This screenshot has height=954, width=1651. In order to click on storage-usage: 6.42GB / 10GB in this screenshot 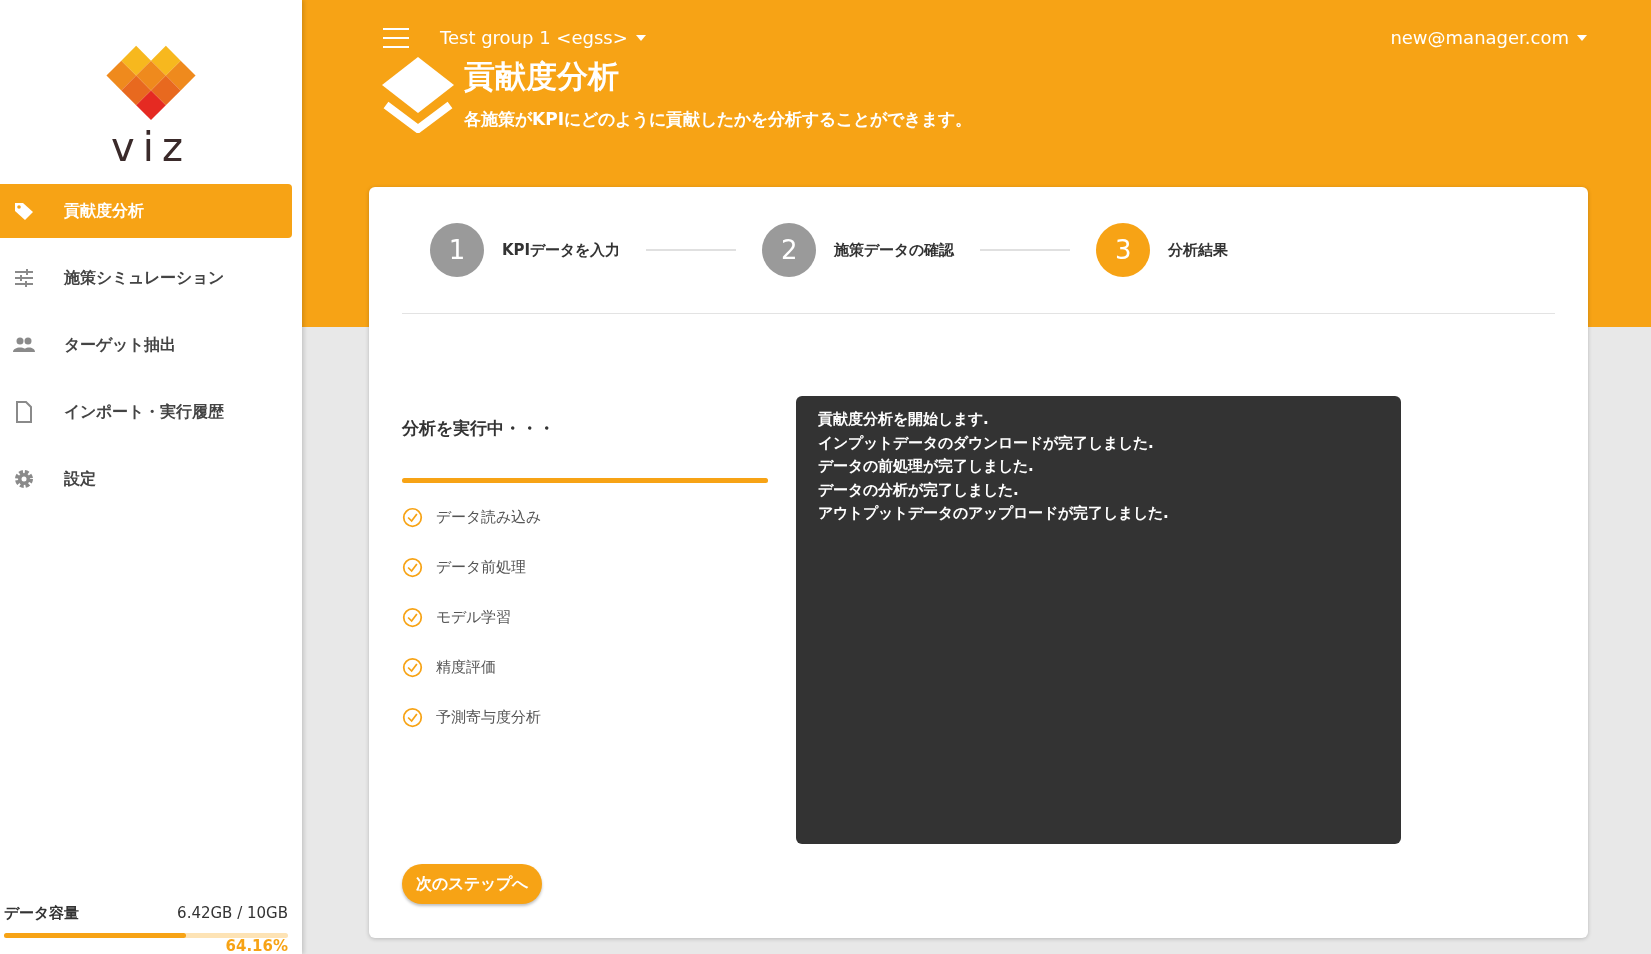, I will do `click(232, 913)`.